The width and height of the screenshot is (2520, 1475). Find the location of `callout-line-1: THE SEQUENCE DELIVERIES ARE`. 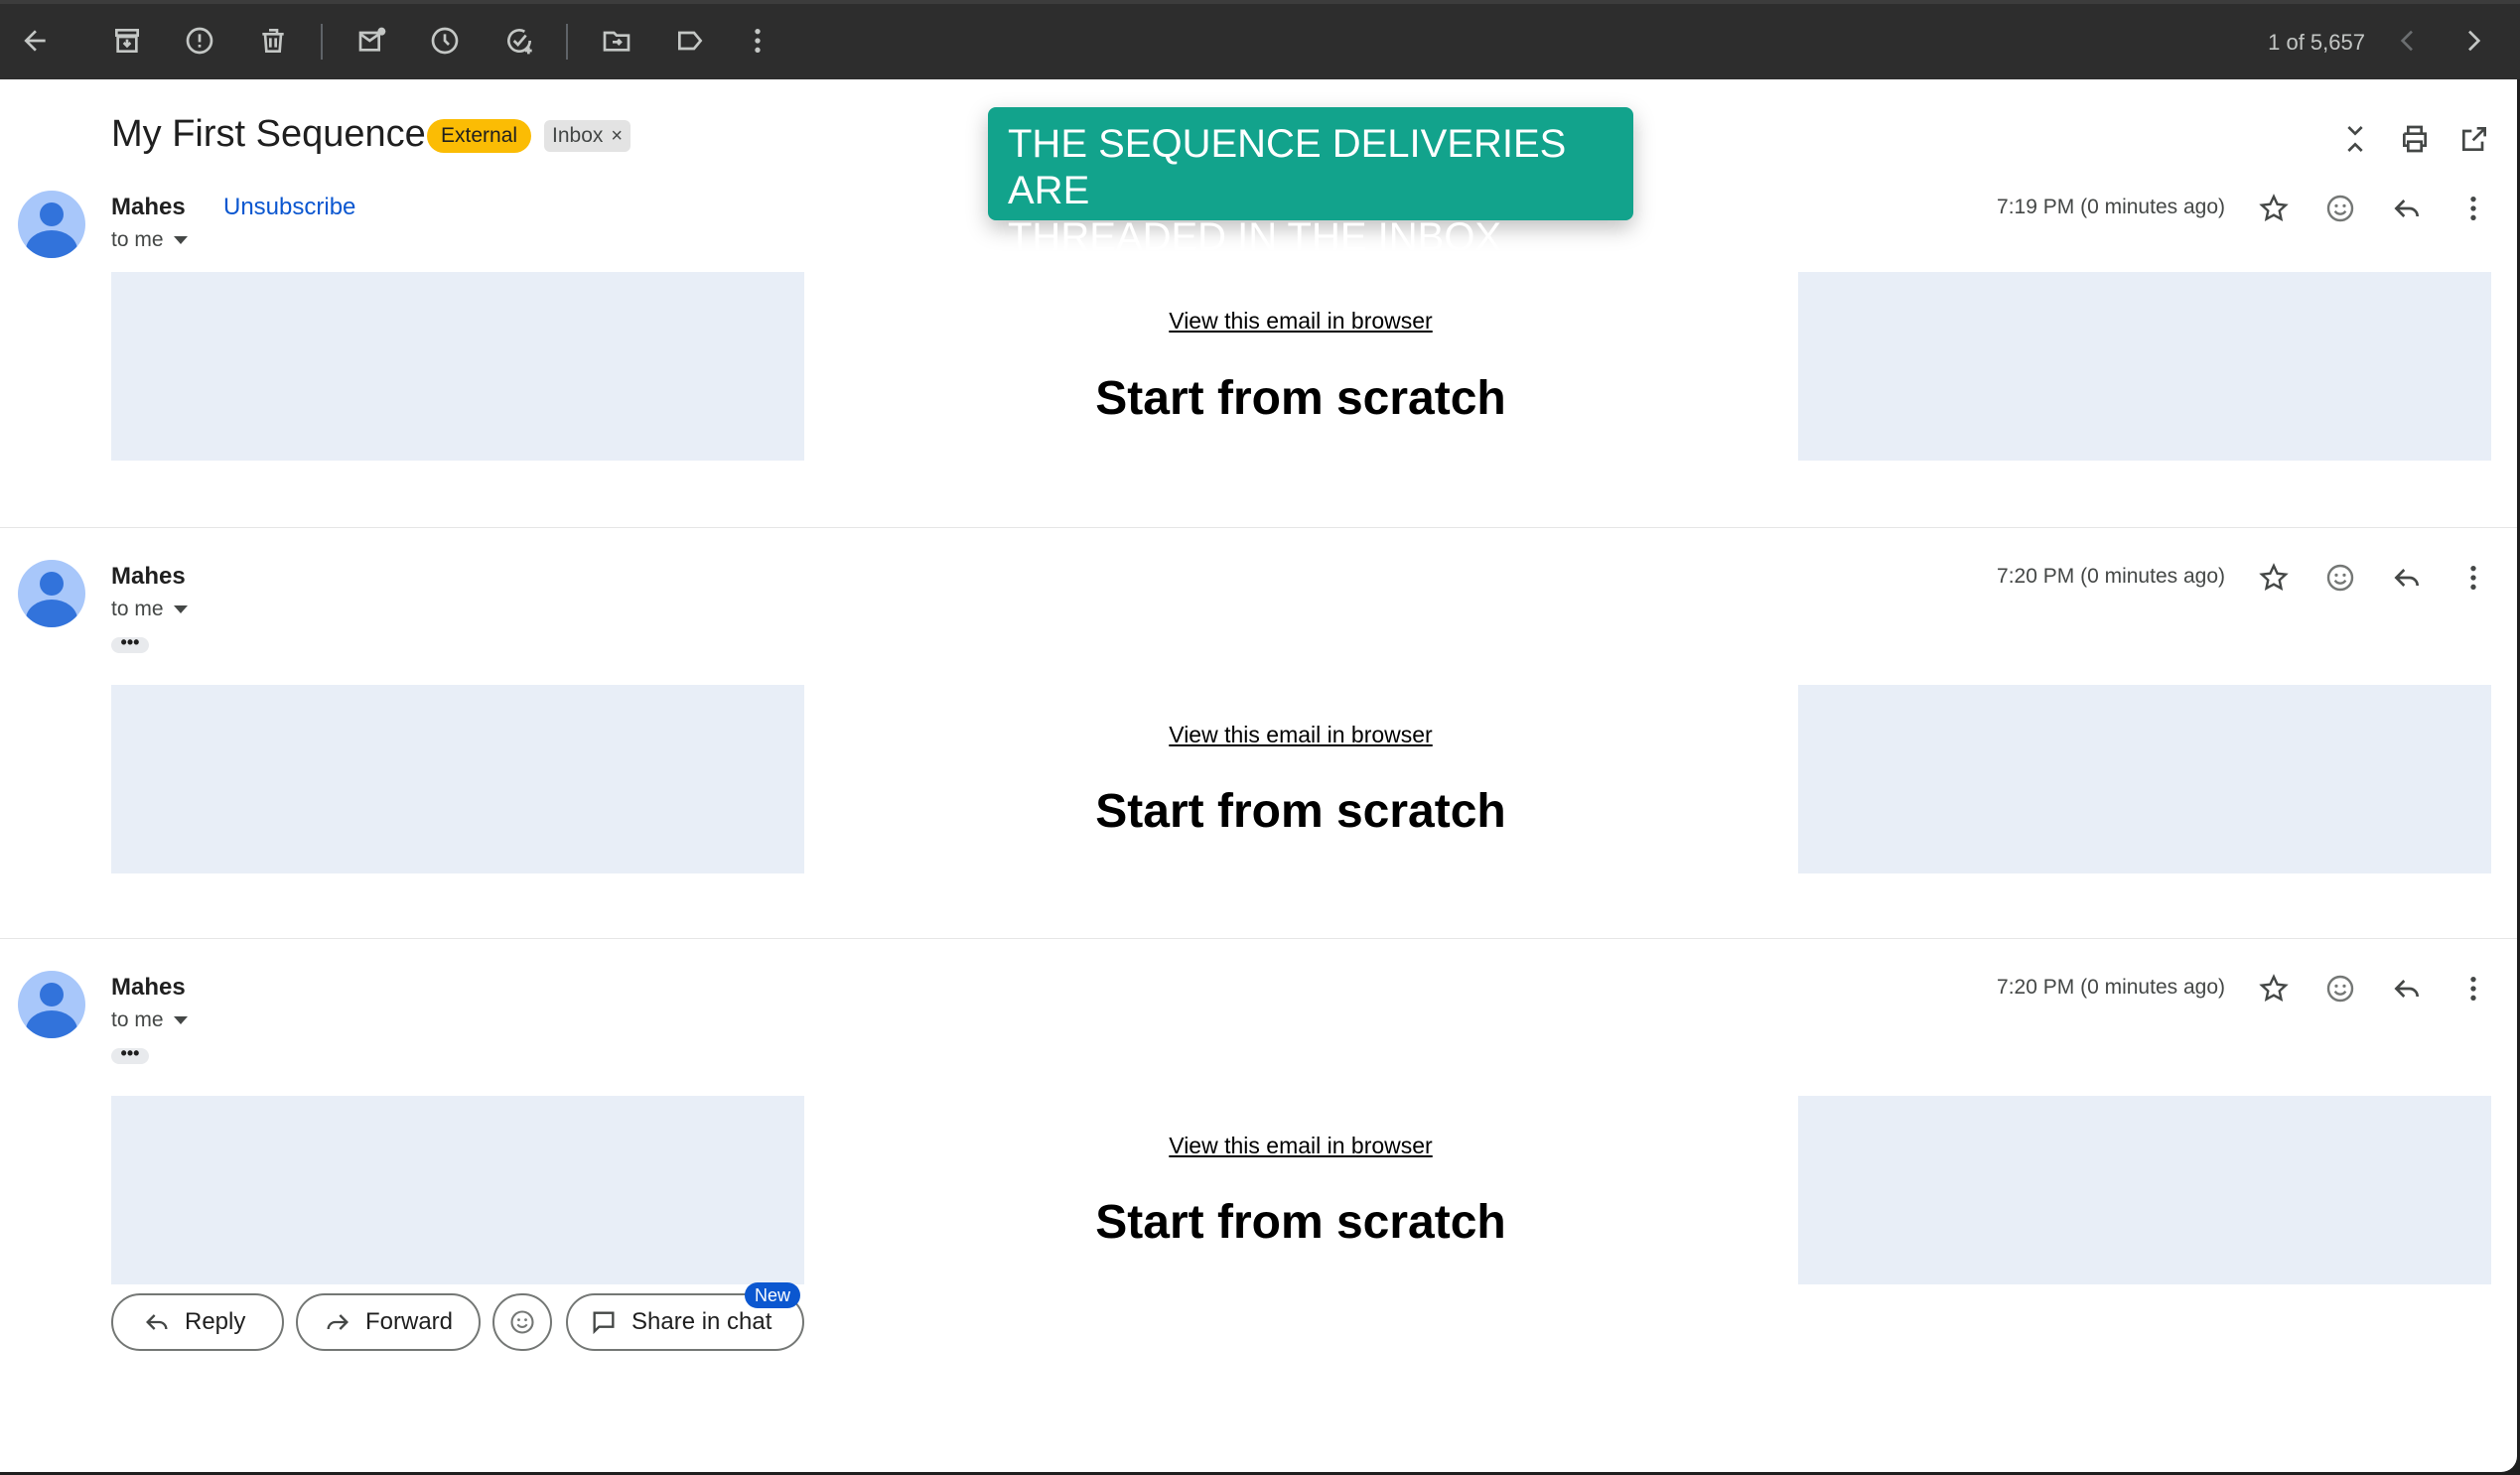

callout-line-1: THE SEQUENCE DELIVERIES ARE is located at coordinates (1287, 167).